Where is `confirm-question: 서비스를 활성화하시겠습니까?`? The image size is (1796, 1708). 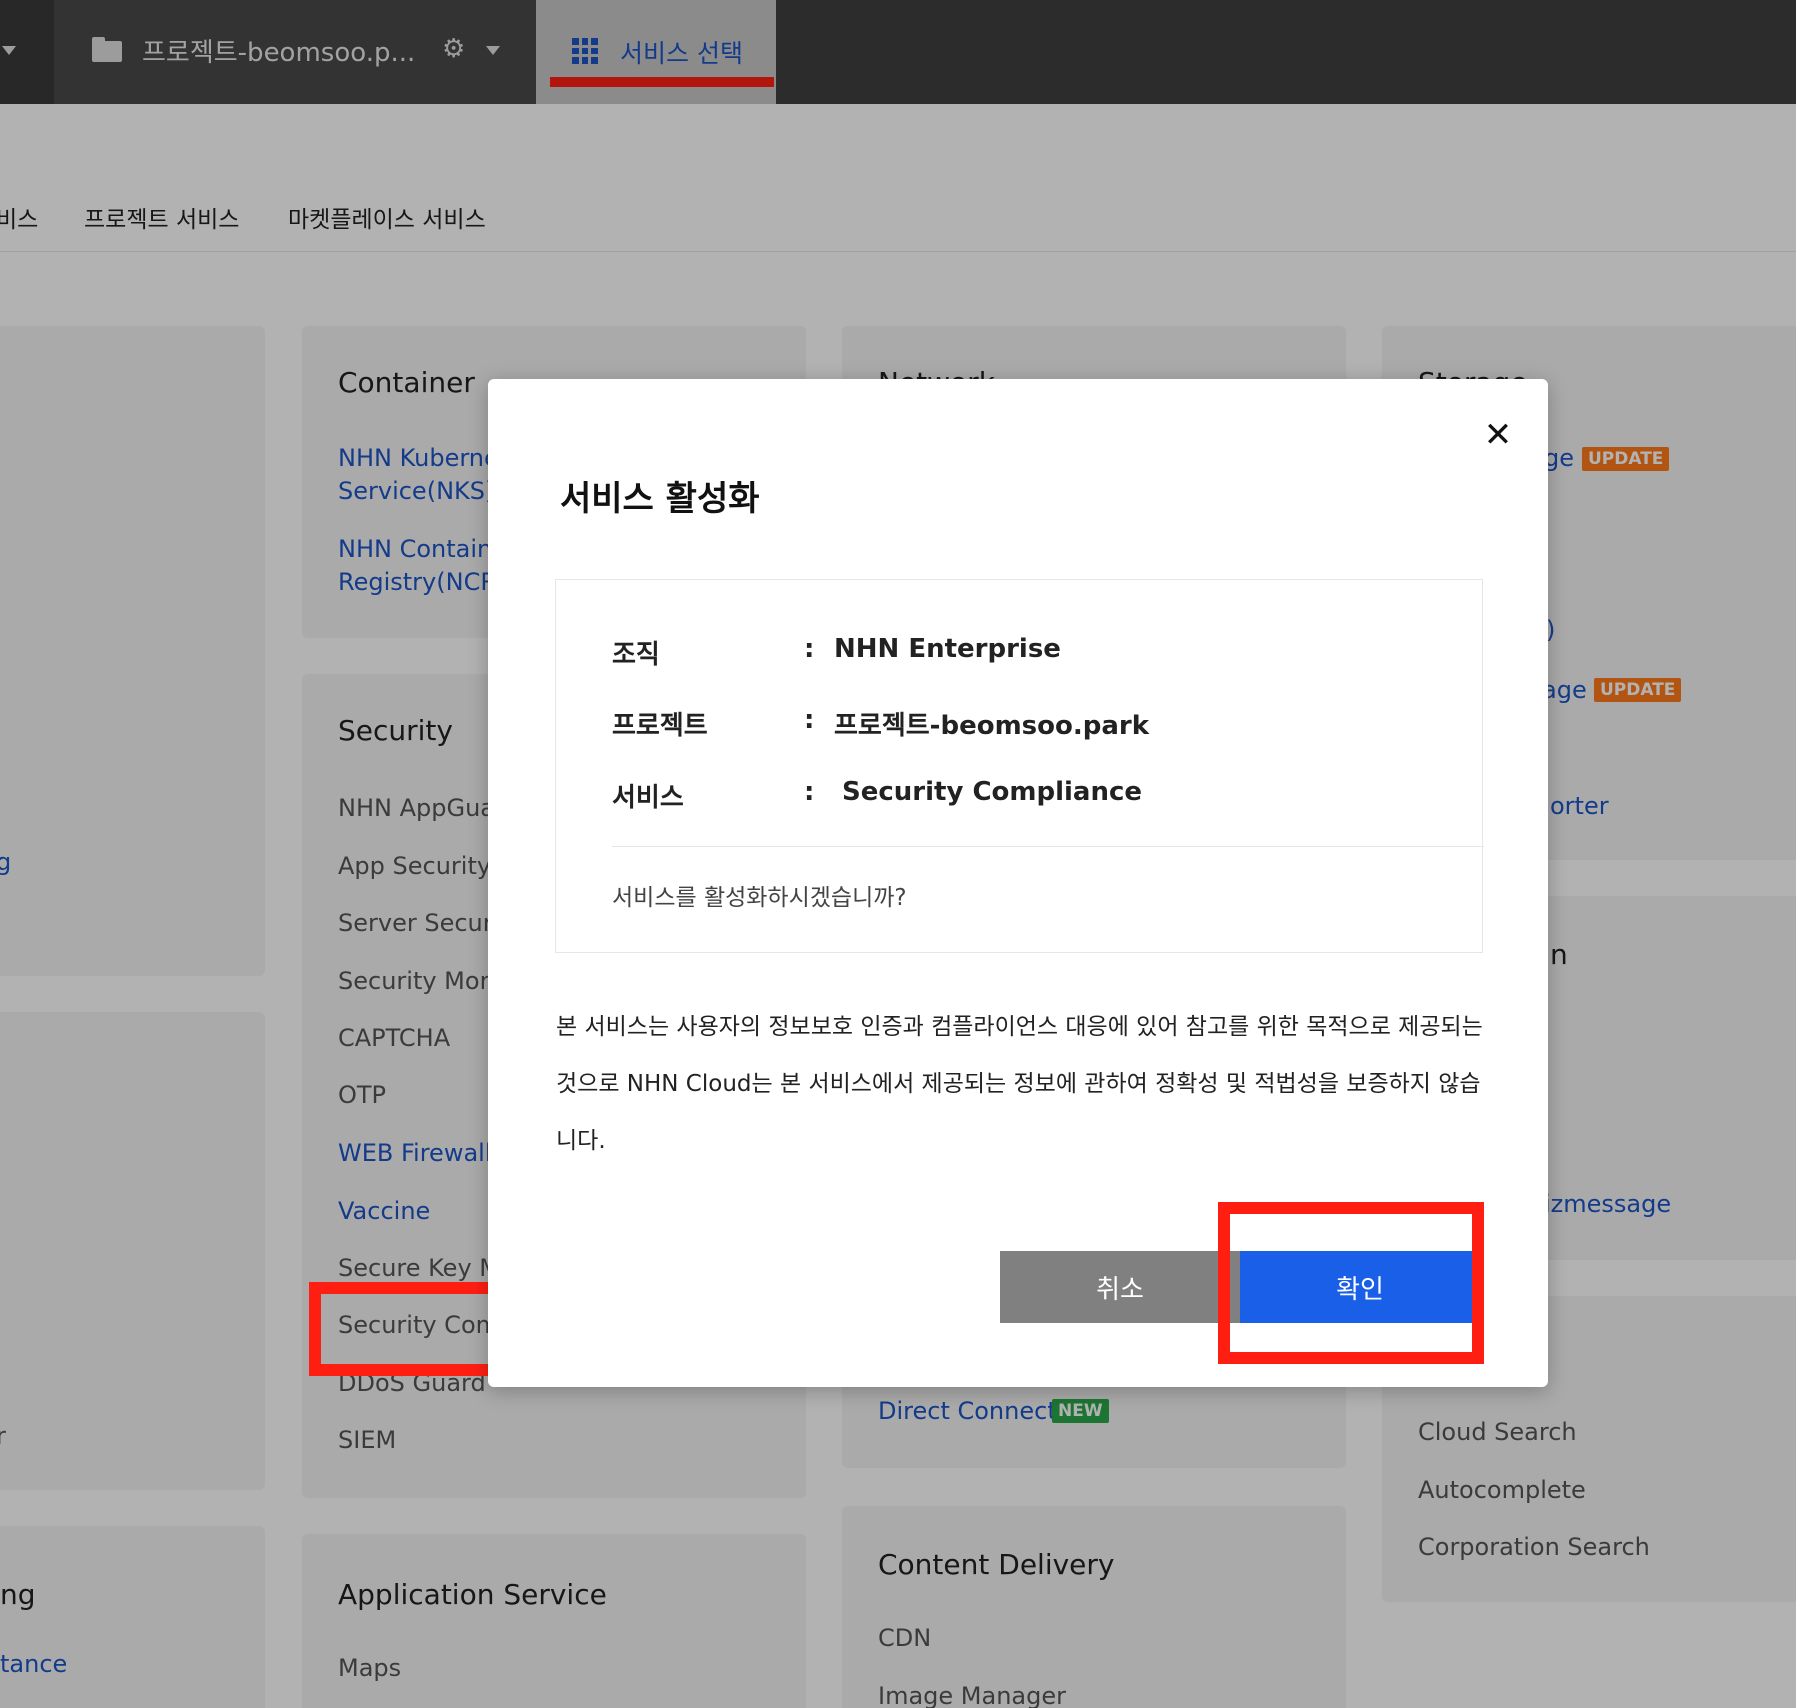 confirm-question: 서비스를 활성화하시겠습니까? is located at coordinates (759, 898).